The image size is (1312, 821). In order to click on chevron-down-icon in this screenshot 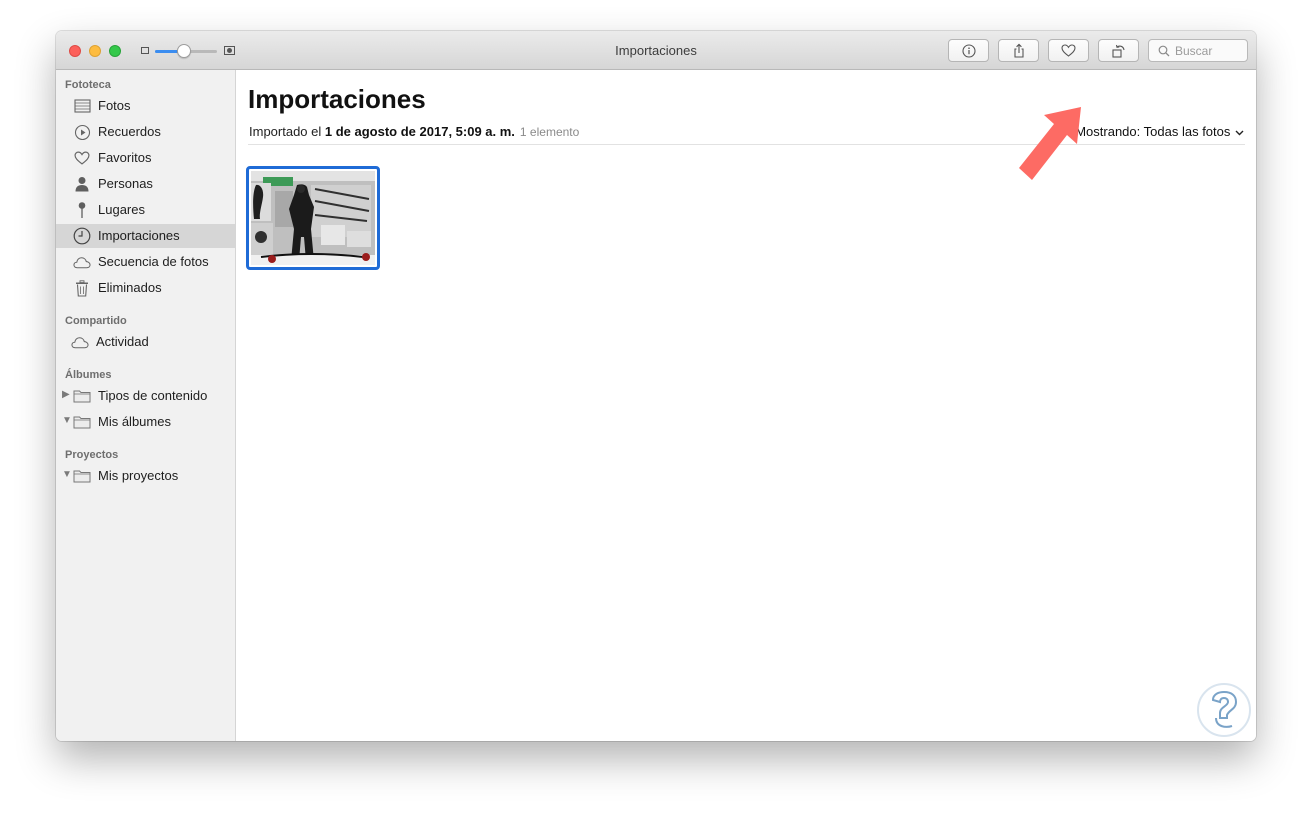, I will do `click(1239, 133)`.